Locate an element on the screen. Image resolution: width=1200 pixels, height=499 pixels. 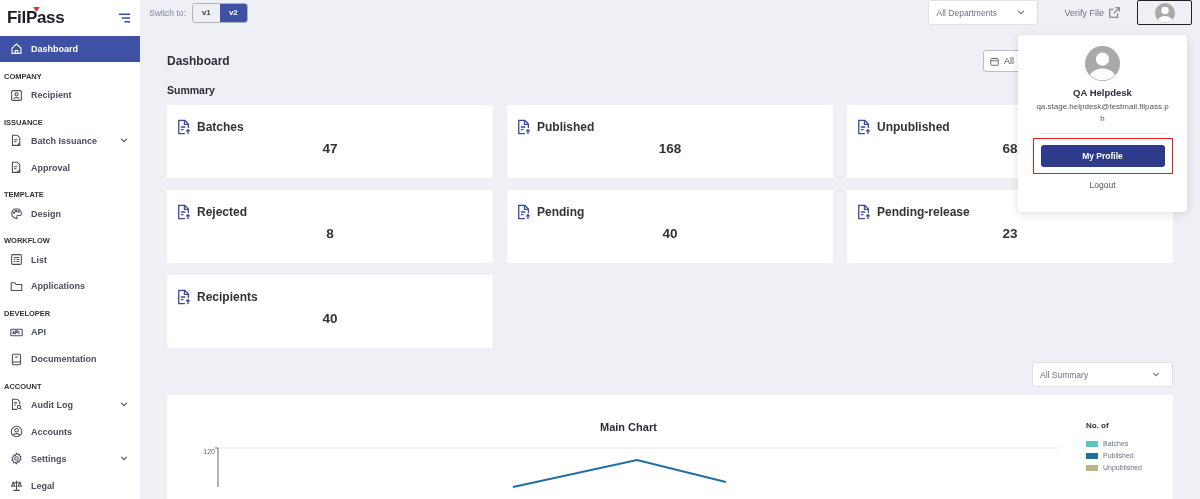
sidebar-item: Accounts is located at coordinates (70, 432).